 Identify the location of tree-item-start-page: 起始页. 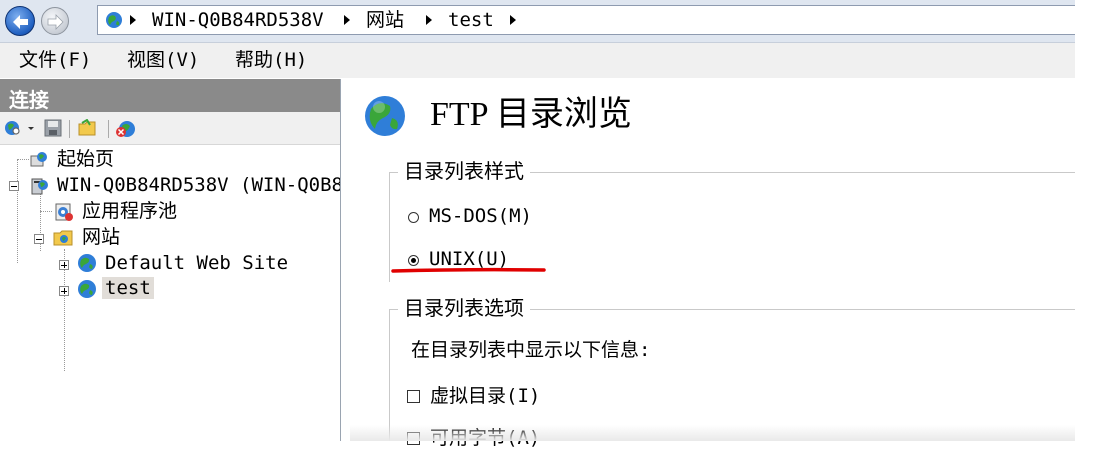
(85, 159).